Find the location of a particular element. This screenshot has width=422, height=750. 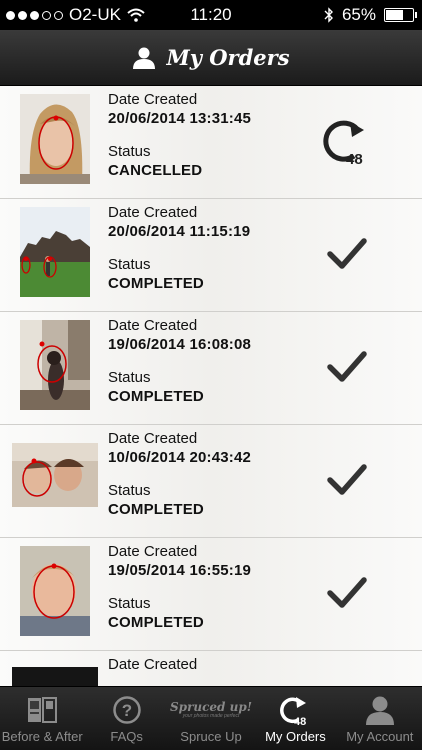

bluetooth-icon is located at coordinates (328, 15).